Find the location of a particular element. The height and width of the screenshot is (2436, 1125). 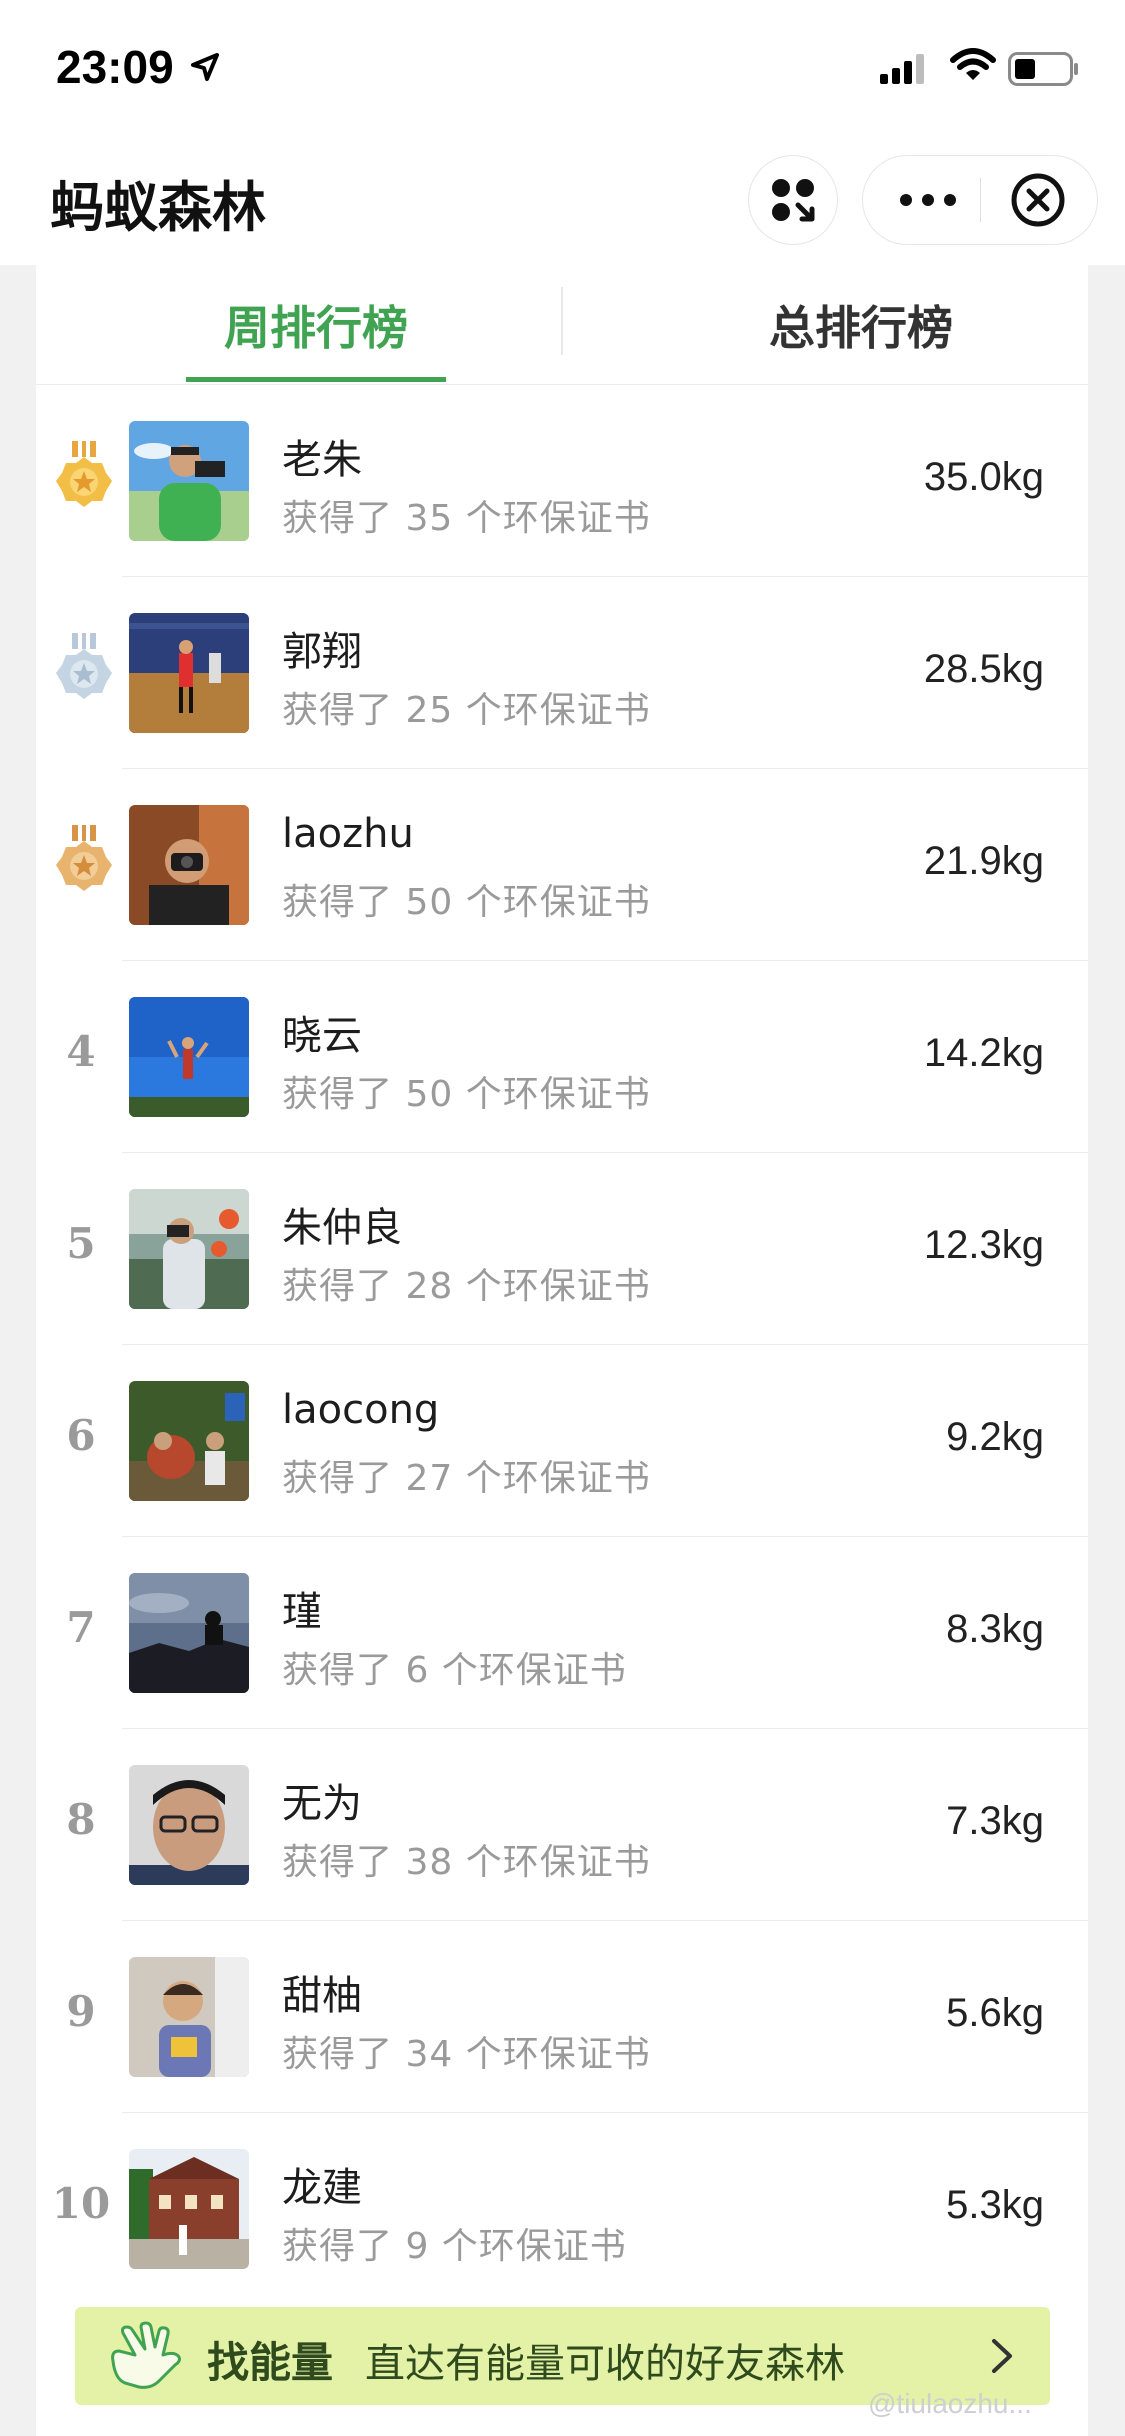

chevron-right-icon is located at coordinates (1002, 2356).